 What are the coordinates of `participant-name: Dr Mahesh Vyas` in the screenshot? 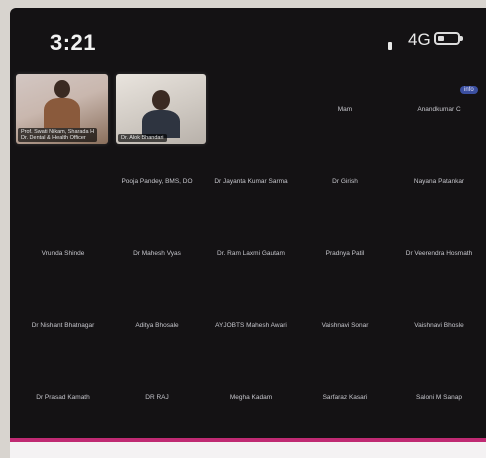 It's located at (157, 253).